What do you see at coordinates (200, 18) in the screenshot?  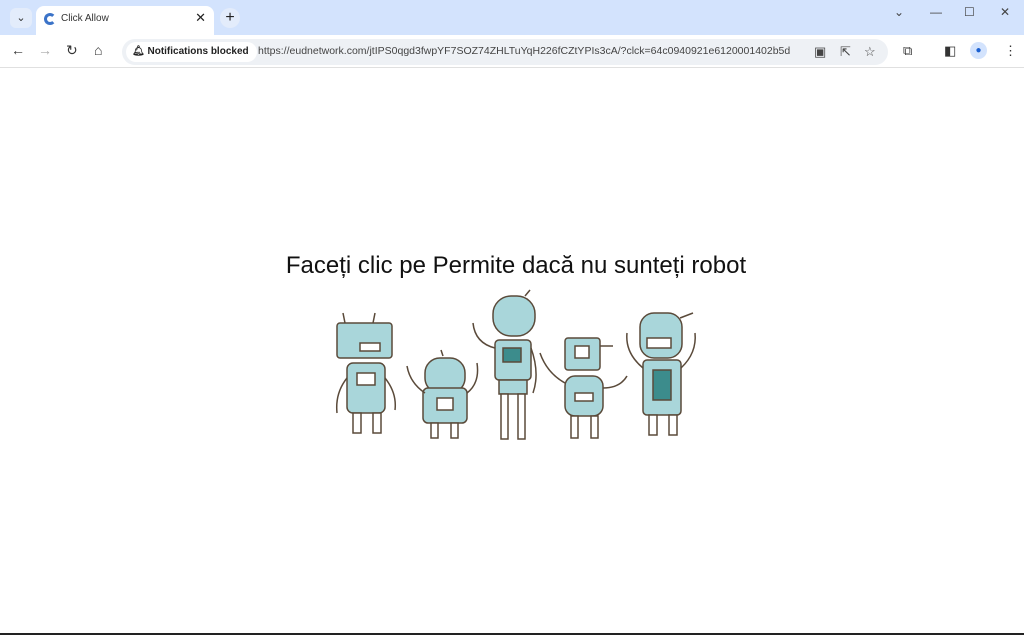 I see `close-tab-icon: ✕` at bounding box center [200, 18].